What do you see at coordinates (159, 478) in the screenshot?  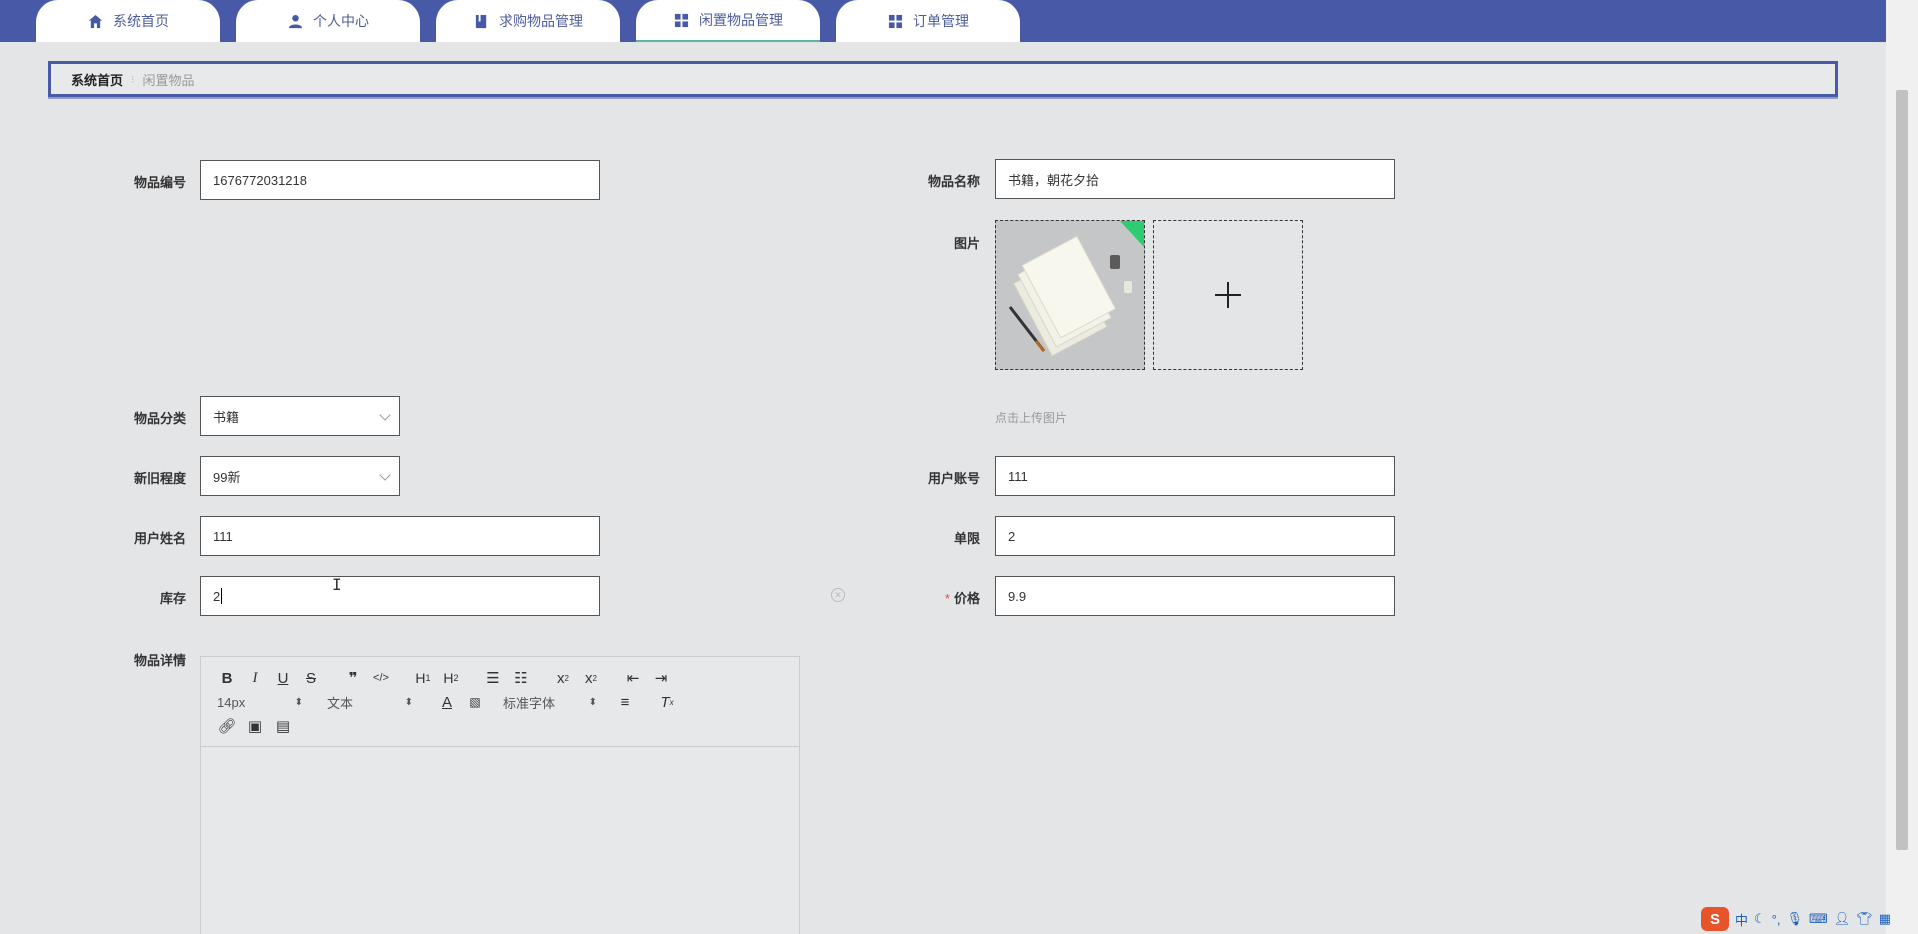 I see `condition-label: 新旧程度` at bounding box center [159, 478].